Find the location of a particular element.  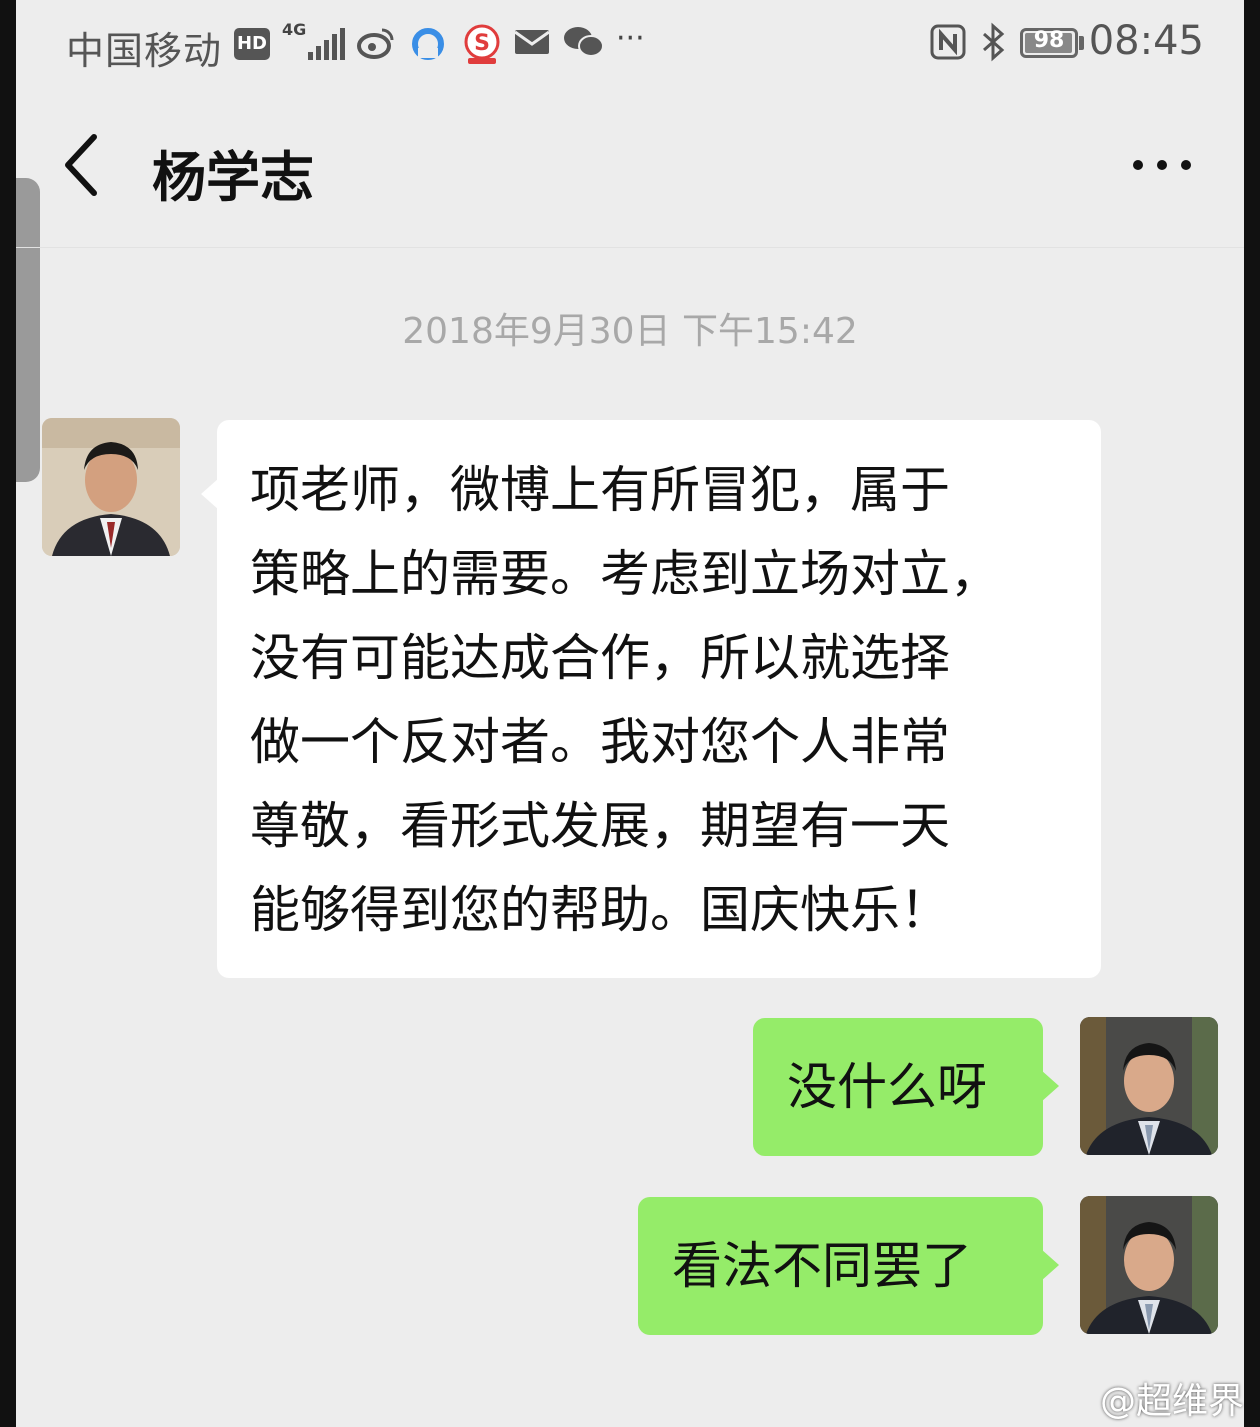

weibo-icon is located at coordinates (376, 43).